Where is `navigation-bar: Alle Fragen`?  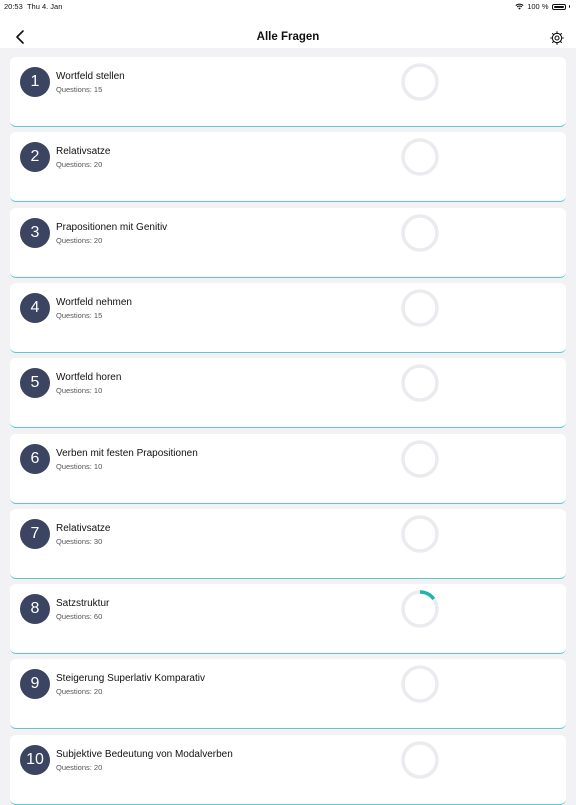
navigation-bar: Alle Fragen is located at coordinates (288, 31).